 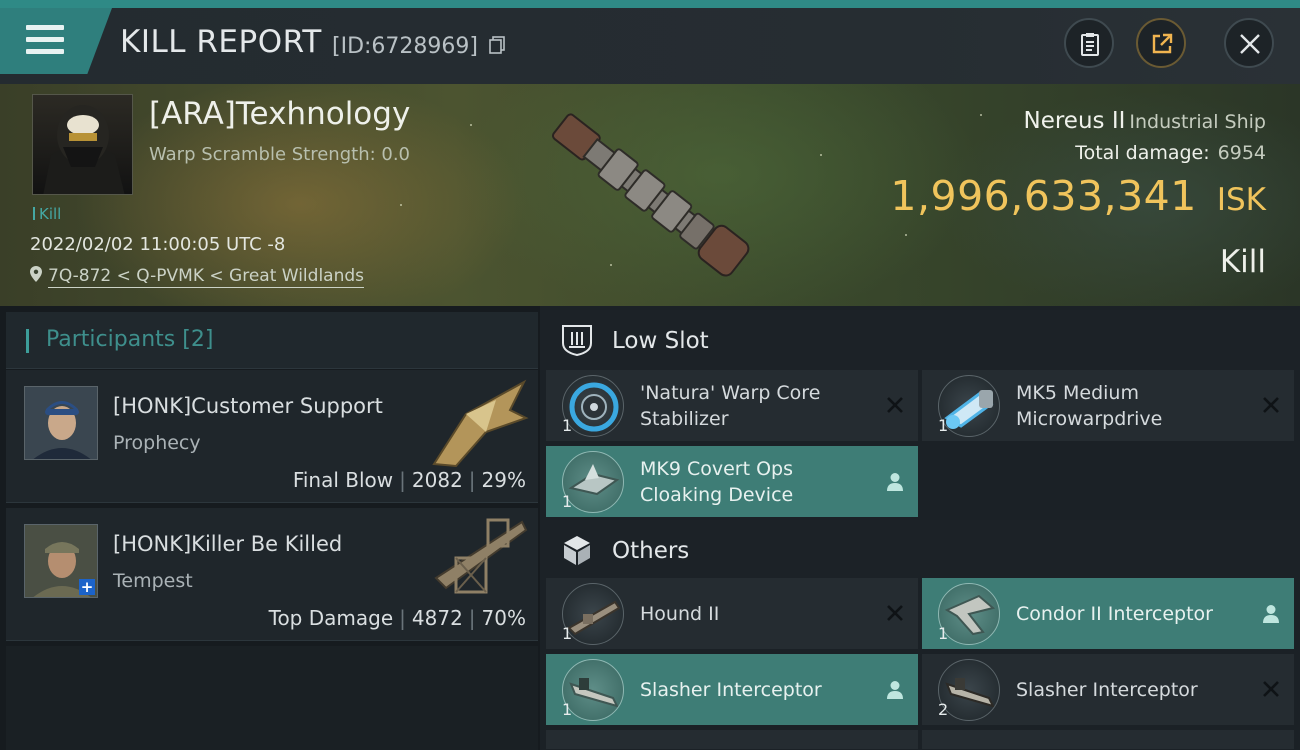 I want to click on share-icon, so click(x=1162, y=43).